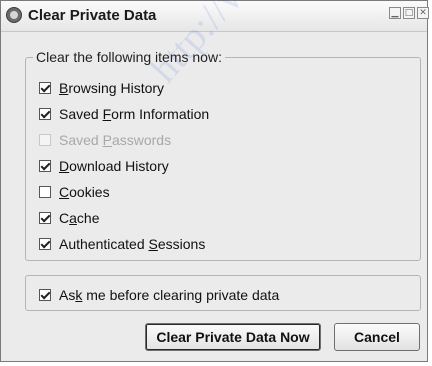  I want to click on maximize-icon: □, so click(409, 13).